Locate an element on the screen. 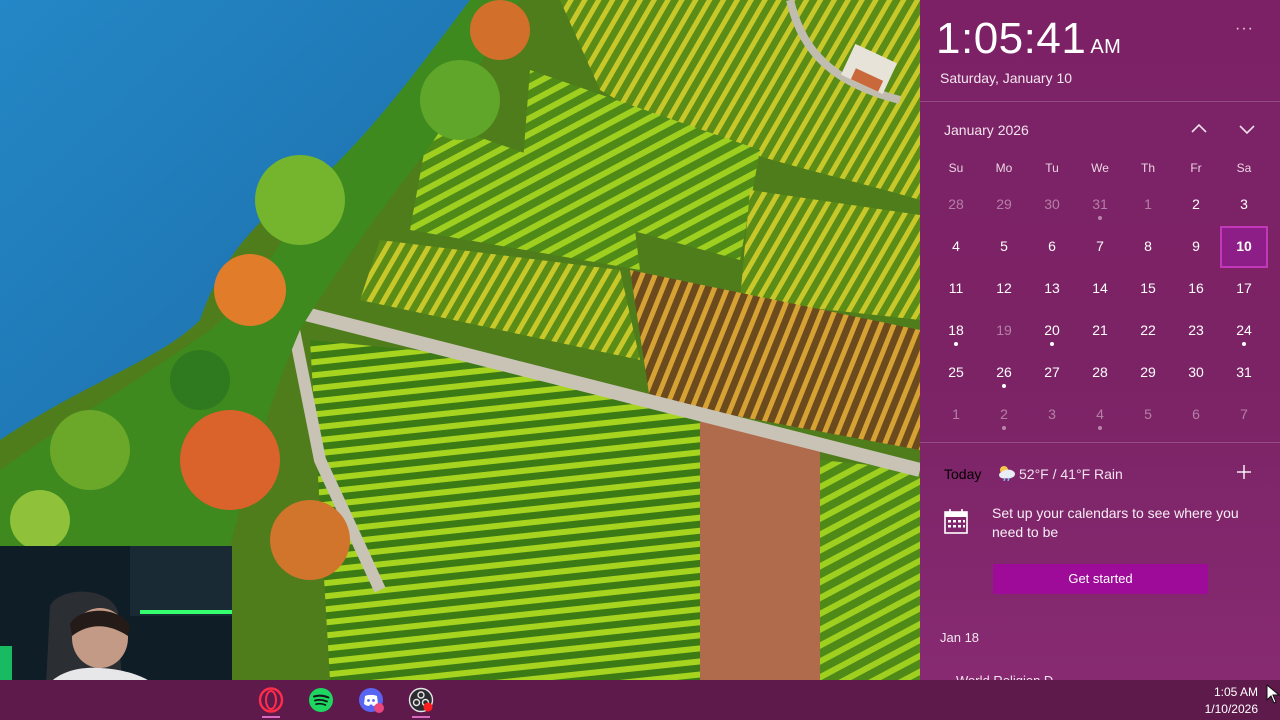 The width and height of the screenshot is (1280, 720). calendar-day: 19 is located at coordinates (1004, 331).